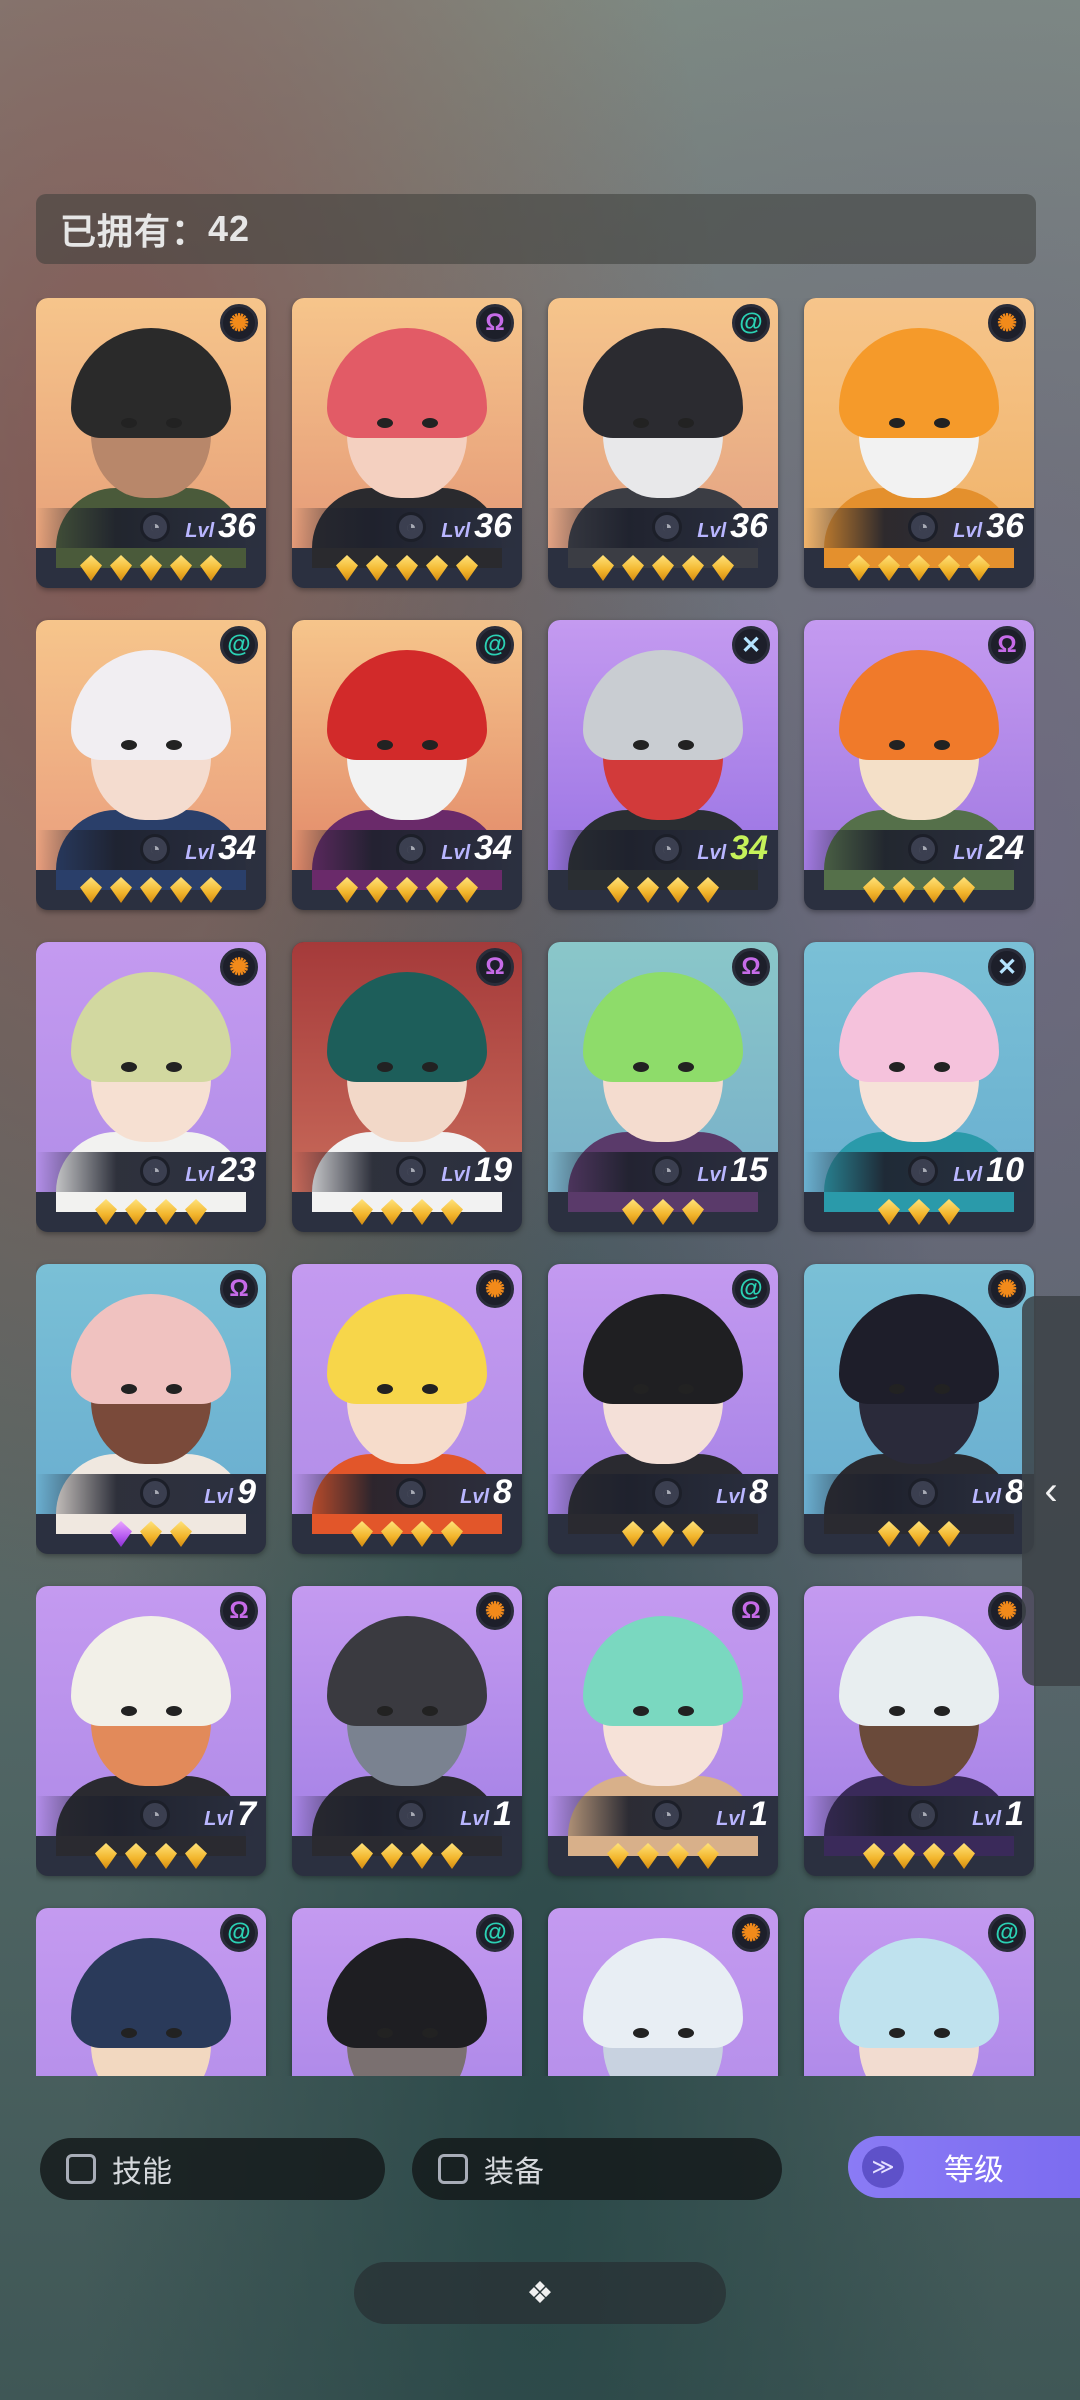 The height and width of the screenshot is (2400, 1080). Describe the element at coordinates (883, 2167) in the screenshot. I see `sort-descending-icon: ≫` at that location.